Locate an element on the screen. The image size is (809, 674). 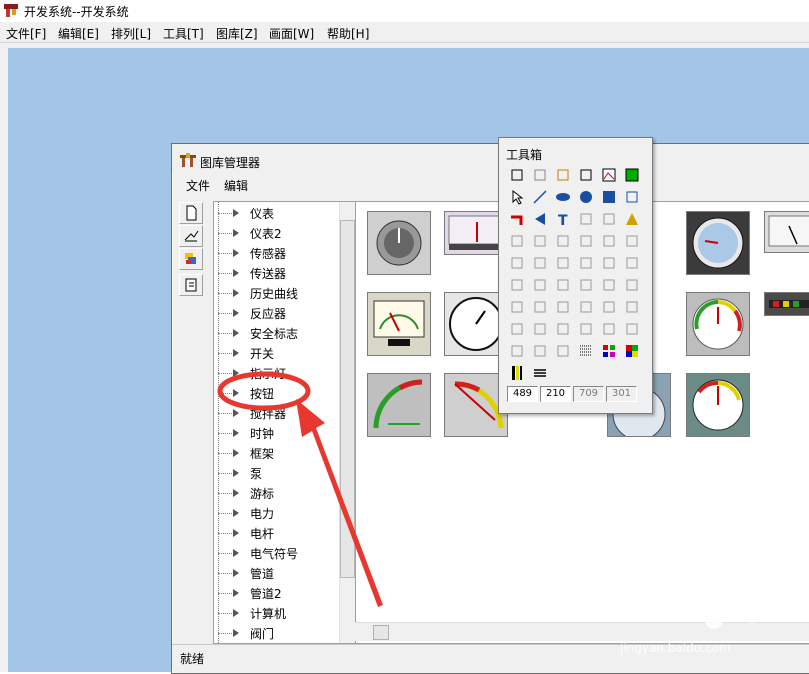
bottom-tool-button is located at coordinates (540, 307).